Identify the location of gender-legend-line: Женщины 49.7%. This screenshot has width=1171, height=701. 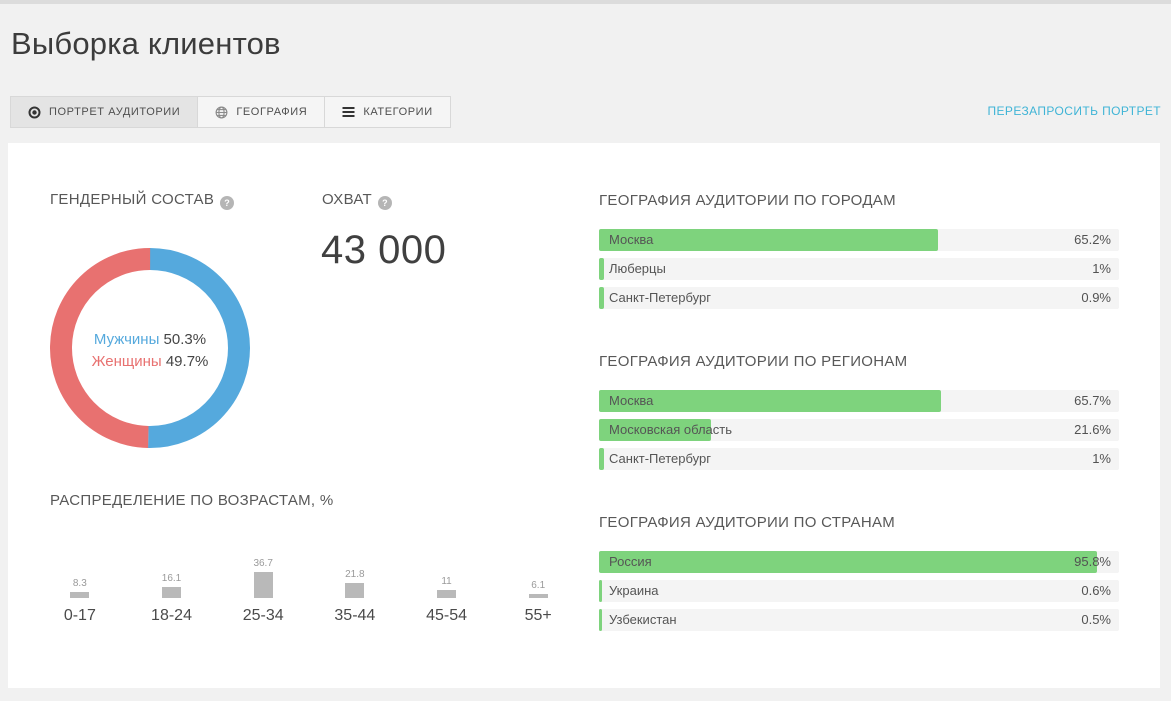
(150, 362).